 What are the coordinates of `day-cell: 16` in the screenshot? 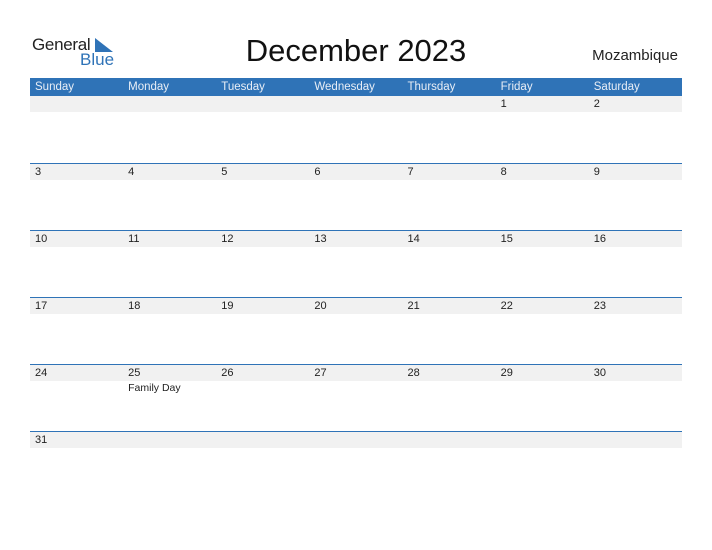 It's located at (635, 239).